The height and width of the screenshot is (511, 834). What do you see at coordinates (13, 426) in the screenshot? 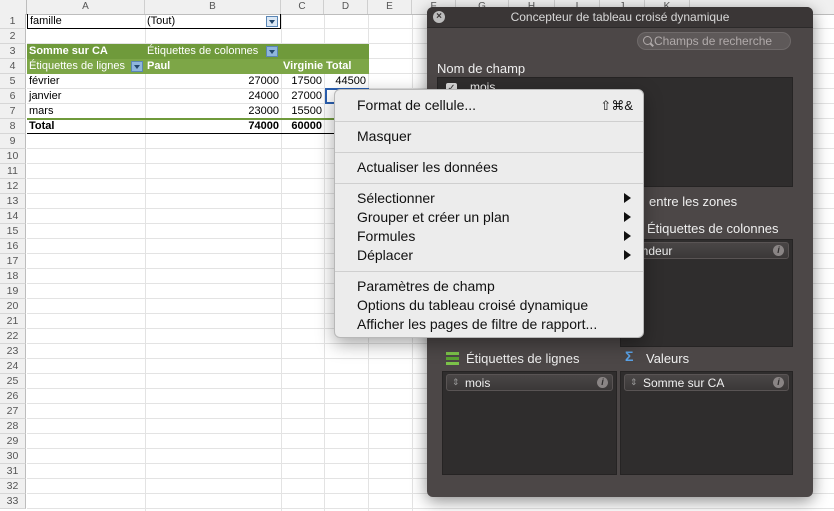
I see `row-header: 28` at bounding box center [13, 426].